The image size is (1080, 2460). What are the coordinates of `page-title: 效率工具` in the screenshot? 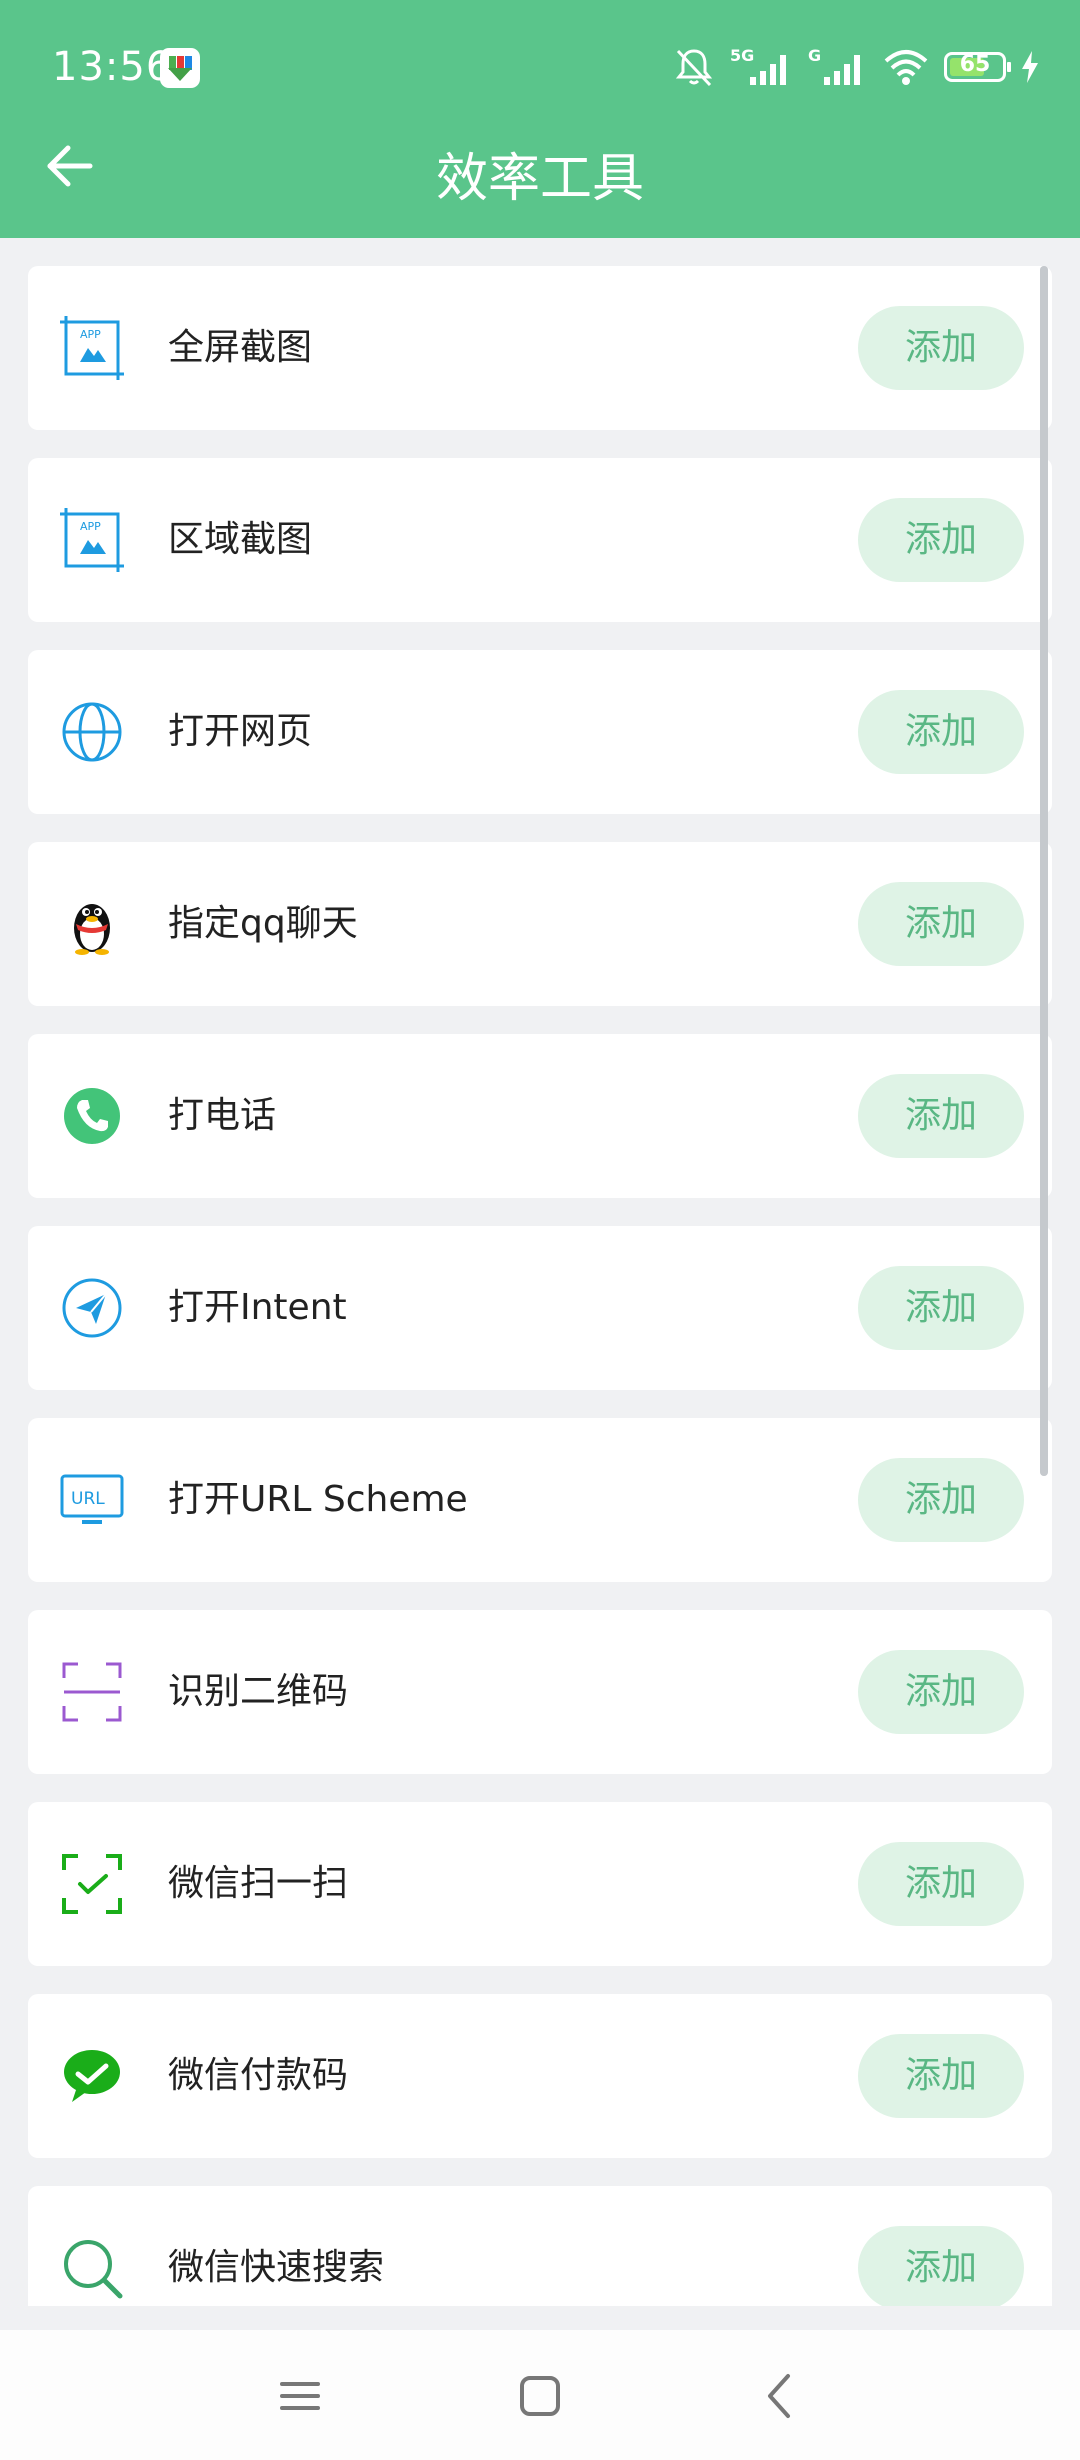 It's located at (539, 179).